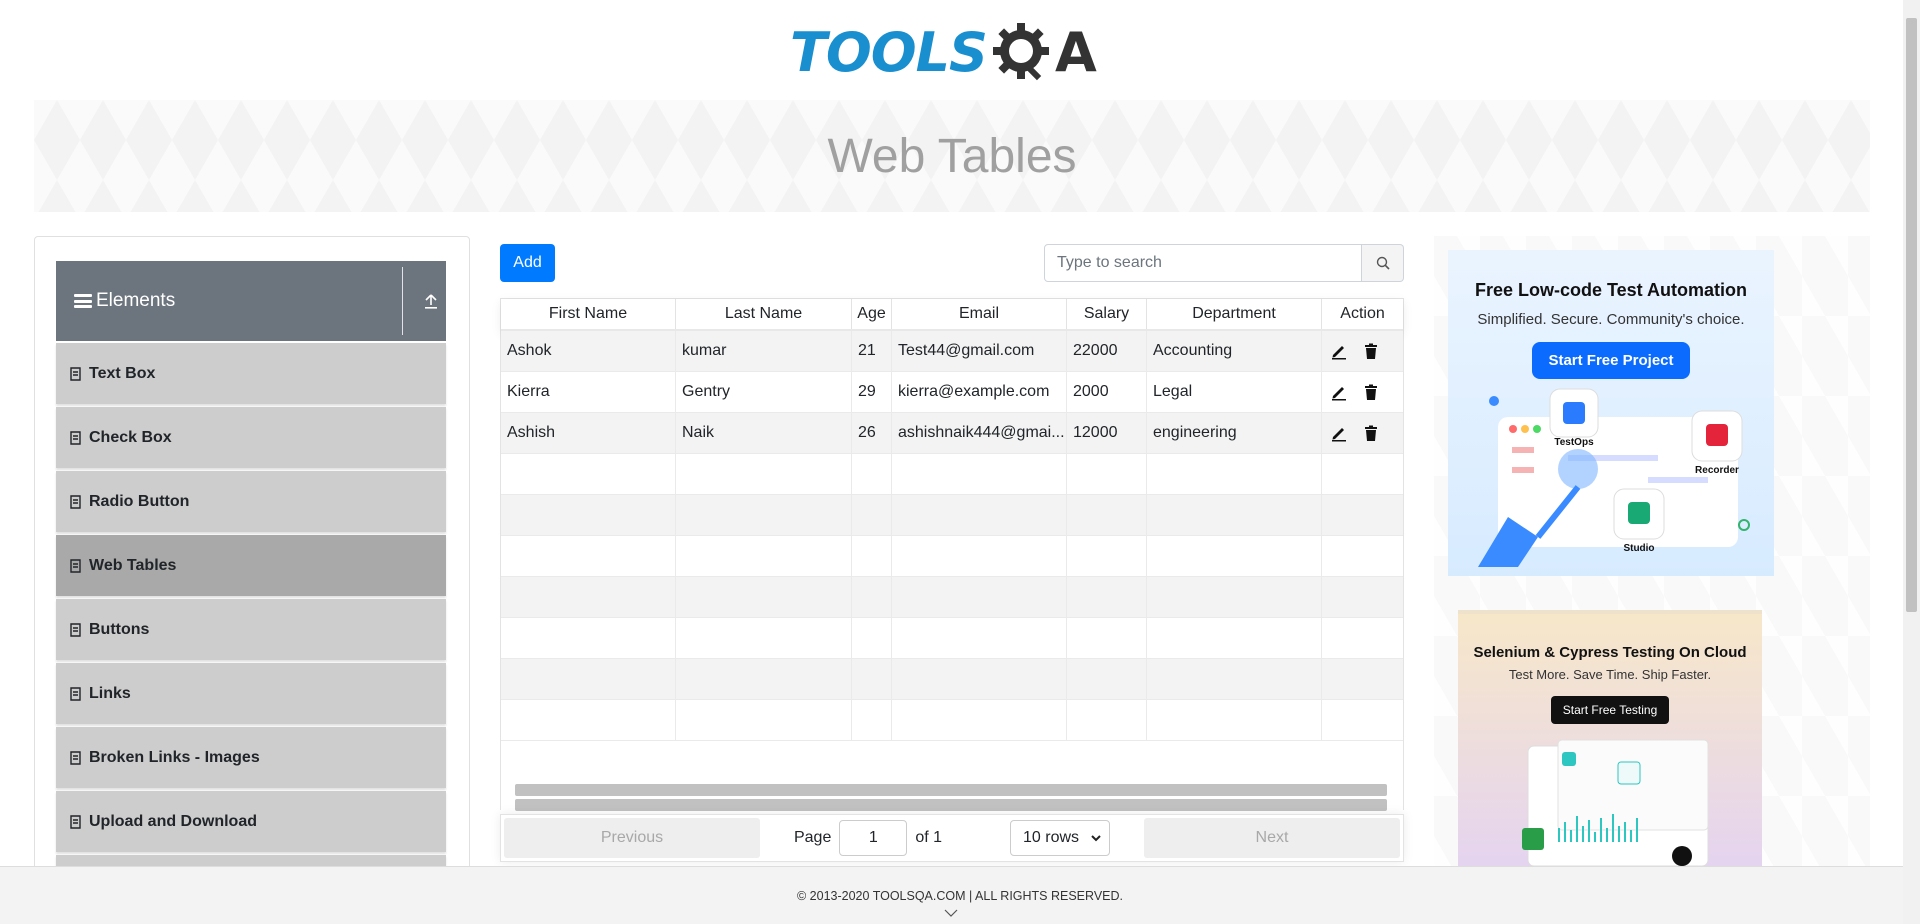  What do you see at coordinates (1383, 263) in the screenshot?
I see `search-button` at bounding box center [1383, 263].